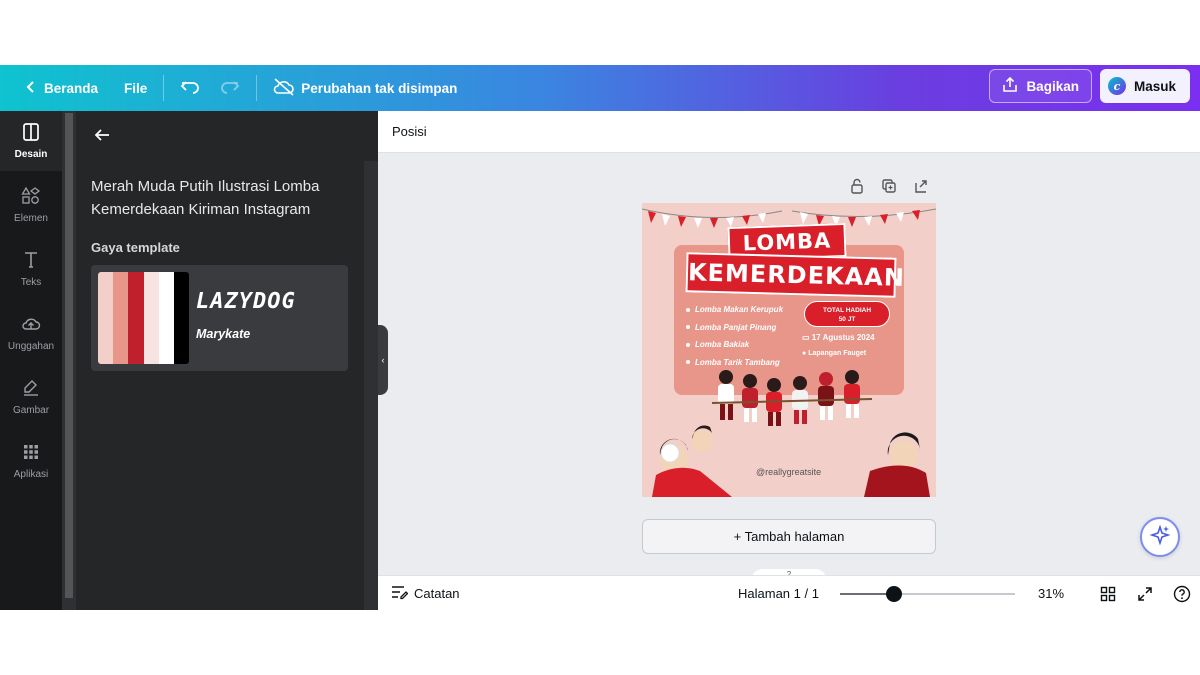  Describe the element at coordinates (31, 389) in the screenshot. I see `draw-icon` at that location.